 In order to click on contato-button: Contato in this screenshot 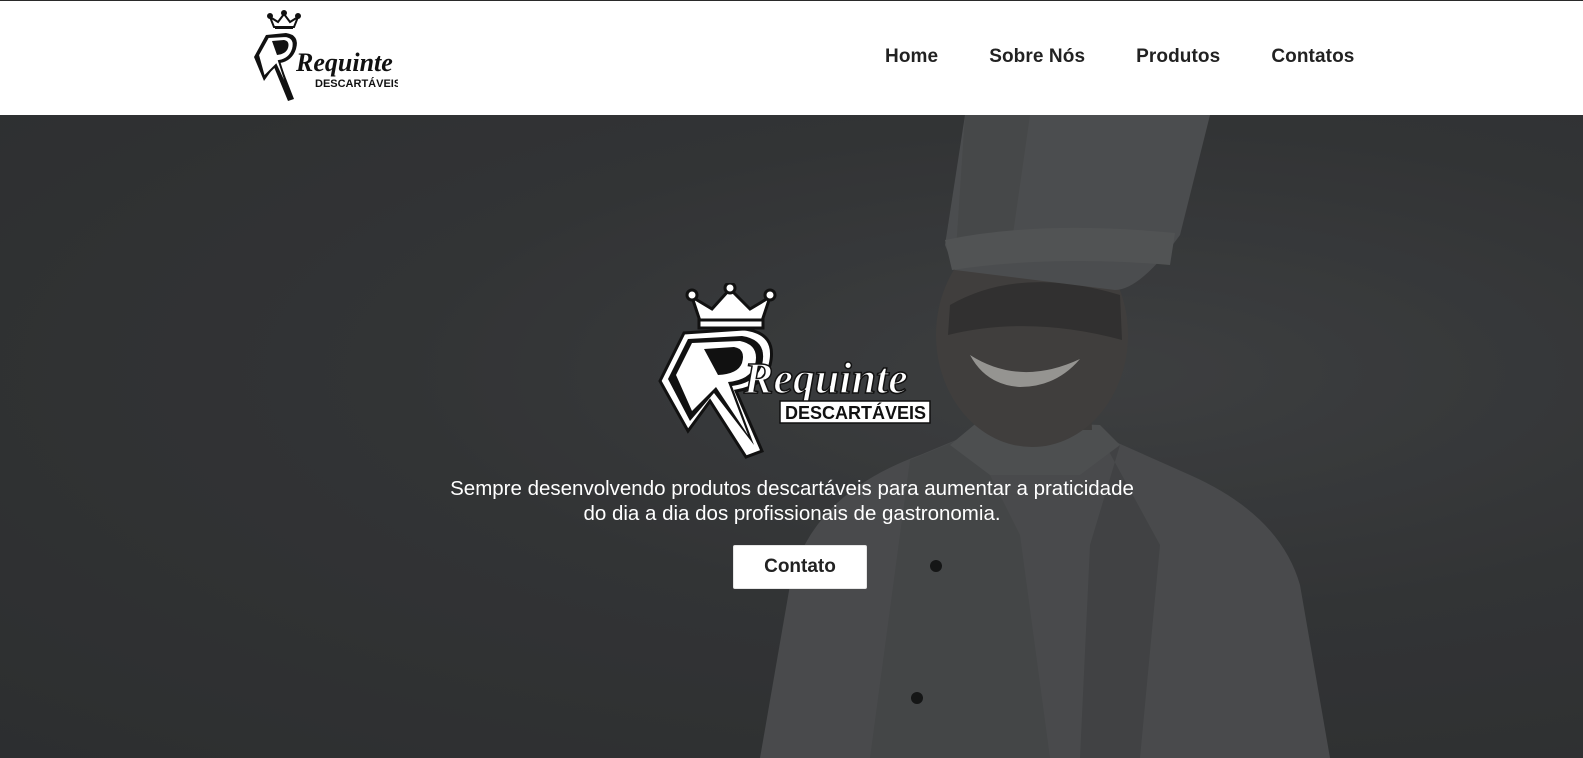, I will do `click(800, 567)`.